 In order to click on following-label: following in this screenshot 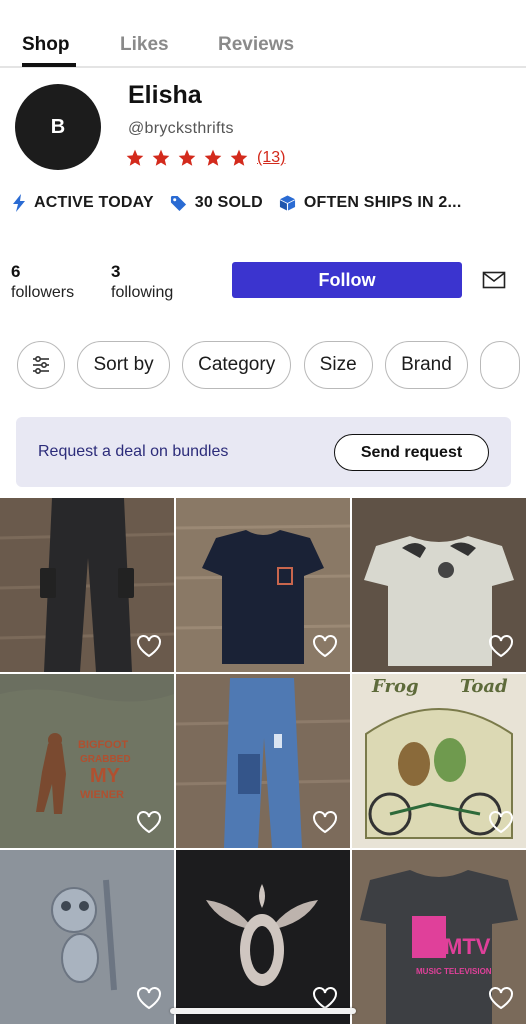, I will do `click(142, 292)`.